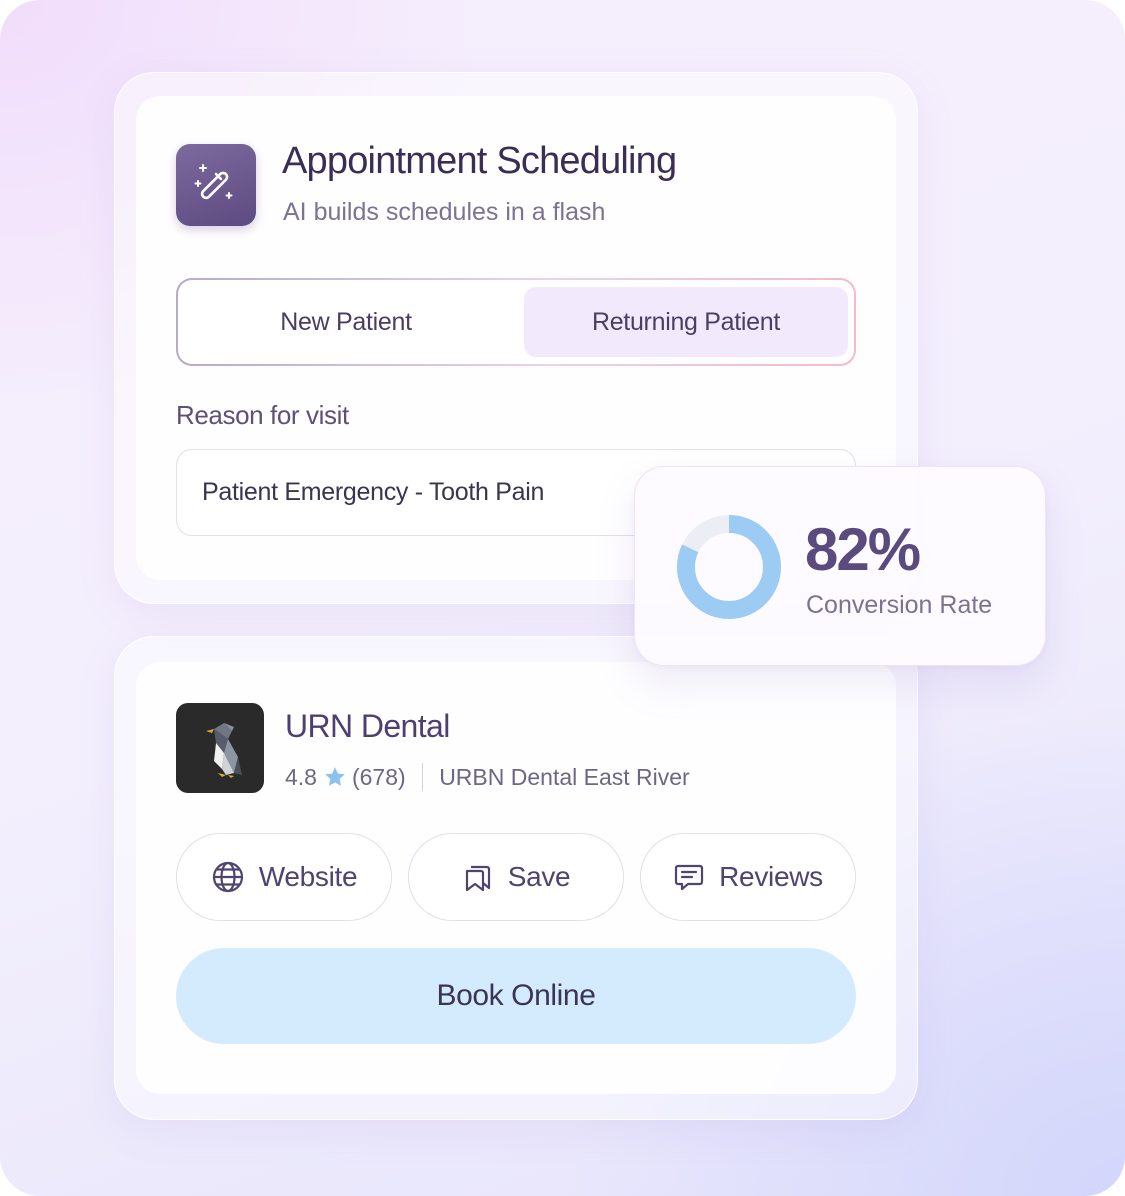 This screenshot has height=1196, width=1125. I want to click on card-title: Appointment Scheduling, so click(479, 161).